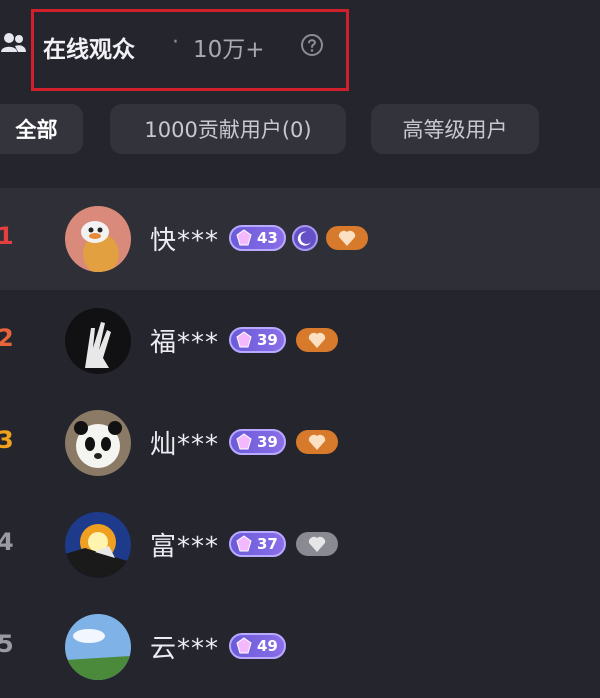  I want to click on viewer-name: 快***, so click(185, 241).